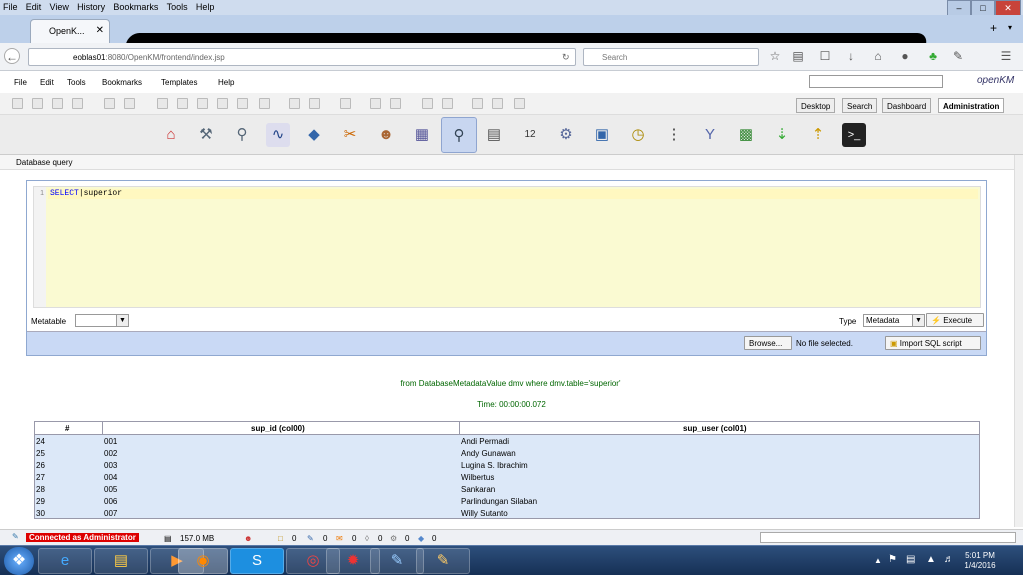 This screenshot has width=1023, height=575. I want to click on workflow-icon: ⚙, so click(393, 538).